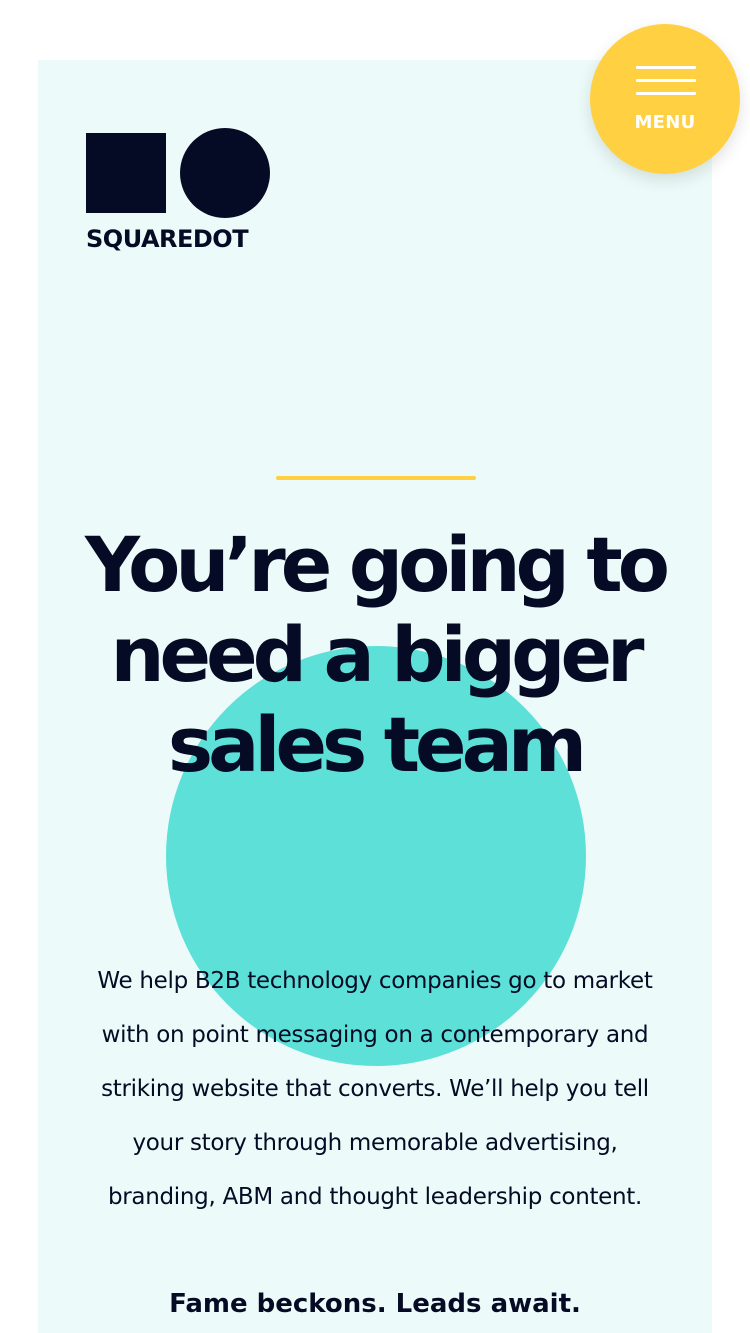  What do you see at coordinates (225, 173) in the screenshot?
I see `logo-dot-icon` at bounding box center [225, 173].